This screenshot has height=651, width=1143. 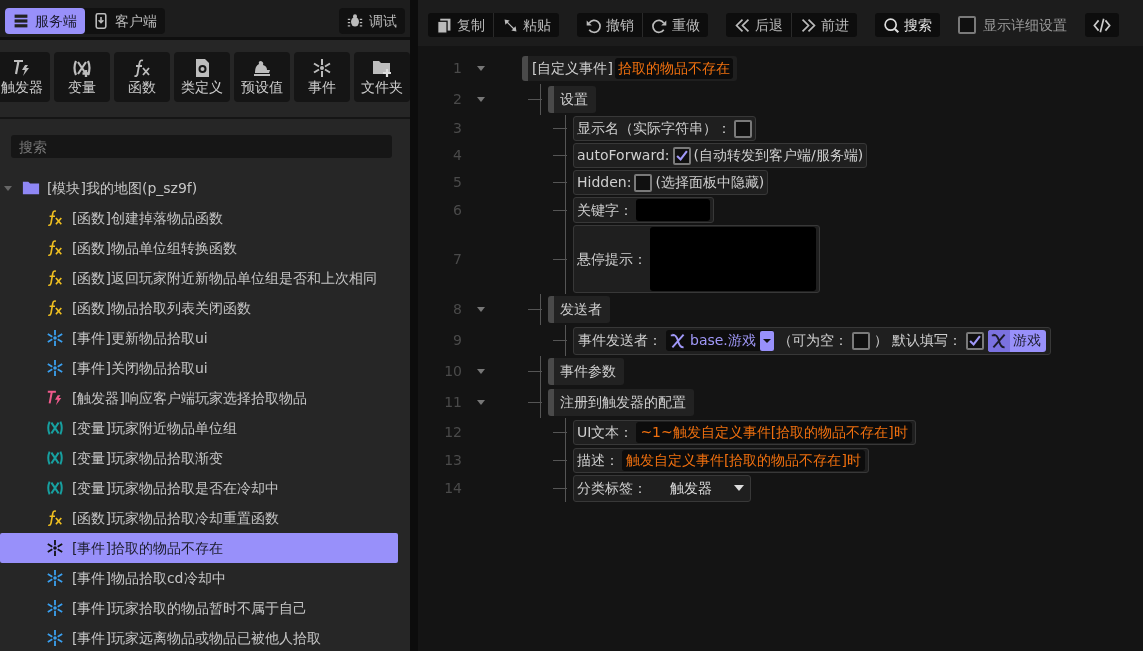 What do you see at coordinates (612, 488) in the screenshot?
I see `field-label: 分类标签：` at bounding box center [612, 488].